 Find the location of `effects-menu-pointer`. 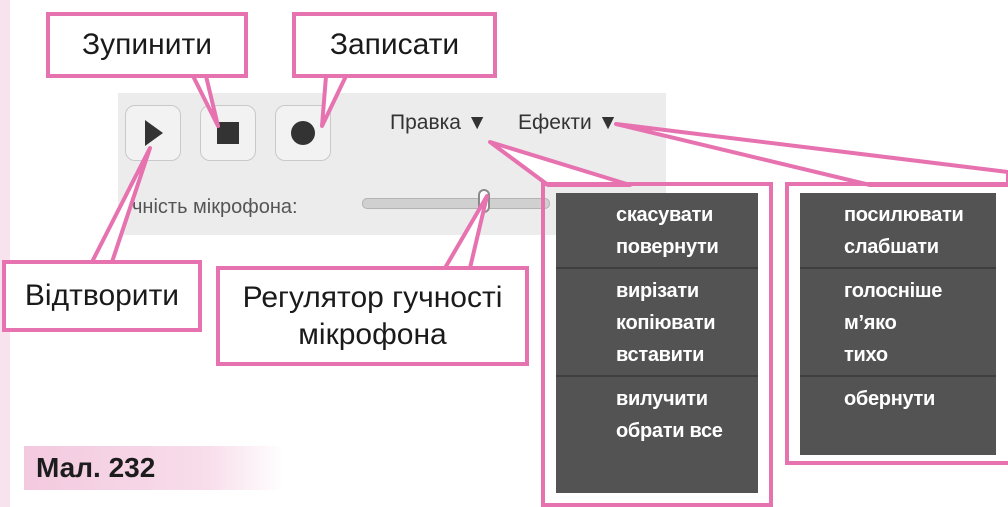

effects-menu-pointer is located at coordinates (811, 154).